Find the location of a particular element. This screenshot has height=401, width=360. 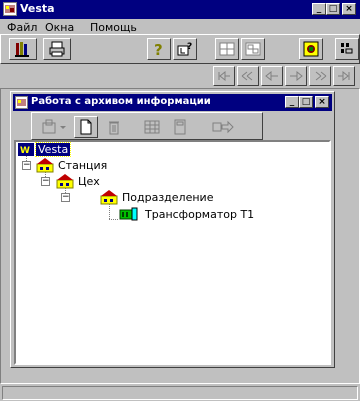

transfer-button is located at coordinates (223, 127).